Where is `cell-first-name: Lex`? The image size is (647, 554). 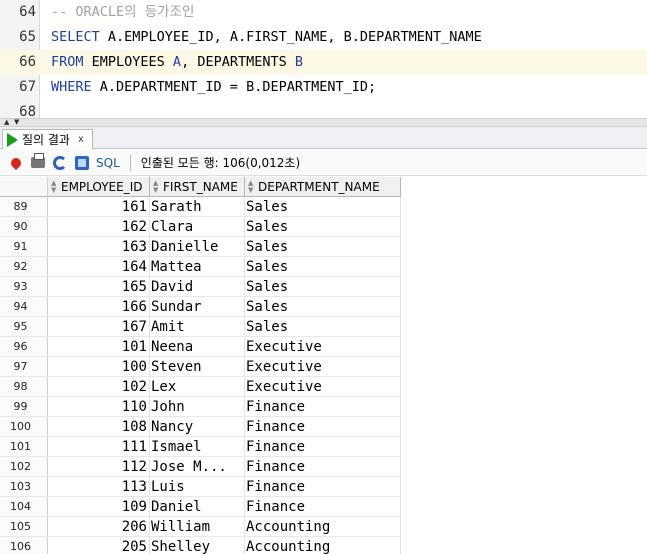
cell-first-name: Lex is located at coordinates (197, 387).